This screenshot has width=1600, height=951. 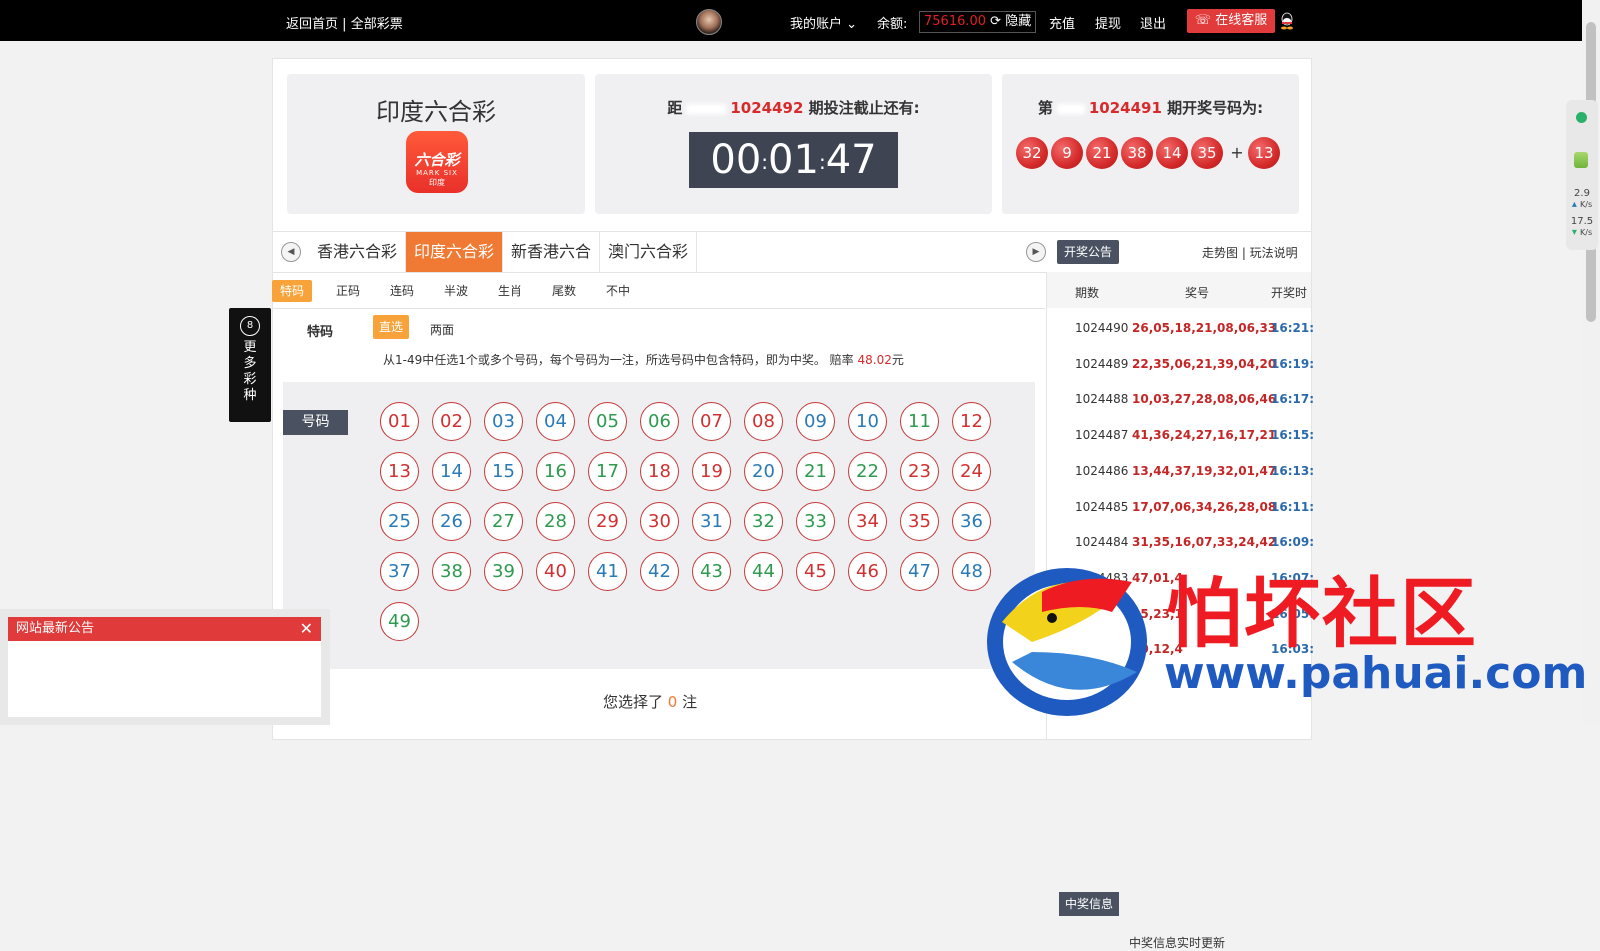 What do you see at coordinates (851, 160) in the screenshot?
I see `timer-seconds: 47` at bounding box center [851, 160].